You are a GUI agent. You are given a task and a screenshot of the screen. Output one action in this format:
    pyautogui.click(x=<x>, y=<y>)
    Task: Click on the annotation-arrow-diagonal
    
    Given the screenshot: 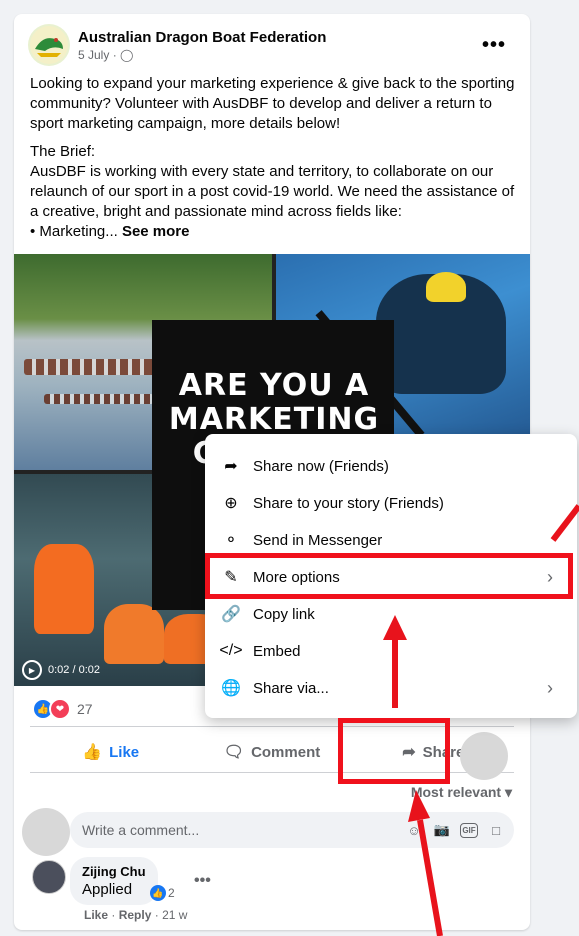 What is the action you would take?
    pyautogui.click(x=564, y=523)
    